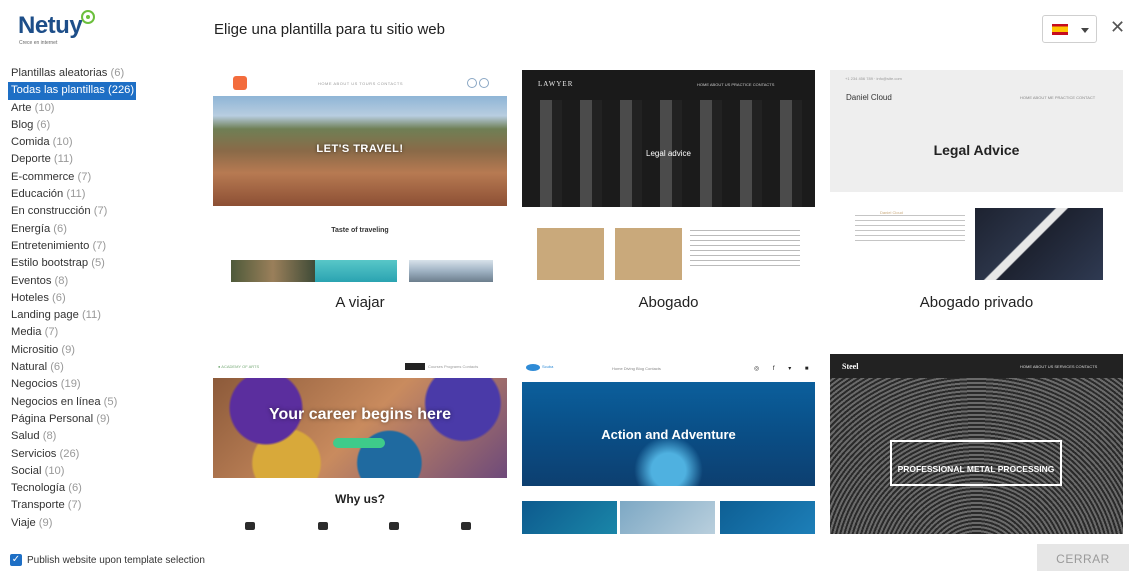 The height and width of the screenshot is (571, 1129). Describe the element at coordinates (360, 83) in the screenshot. I see `template-nav: HOME ABOUT US TOURS CONTACTS` at that location.